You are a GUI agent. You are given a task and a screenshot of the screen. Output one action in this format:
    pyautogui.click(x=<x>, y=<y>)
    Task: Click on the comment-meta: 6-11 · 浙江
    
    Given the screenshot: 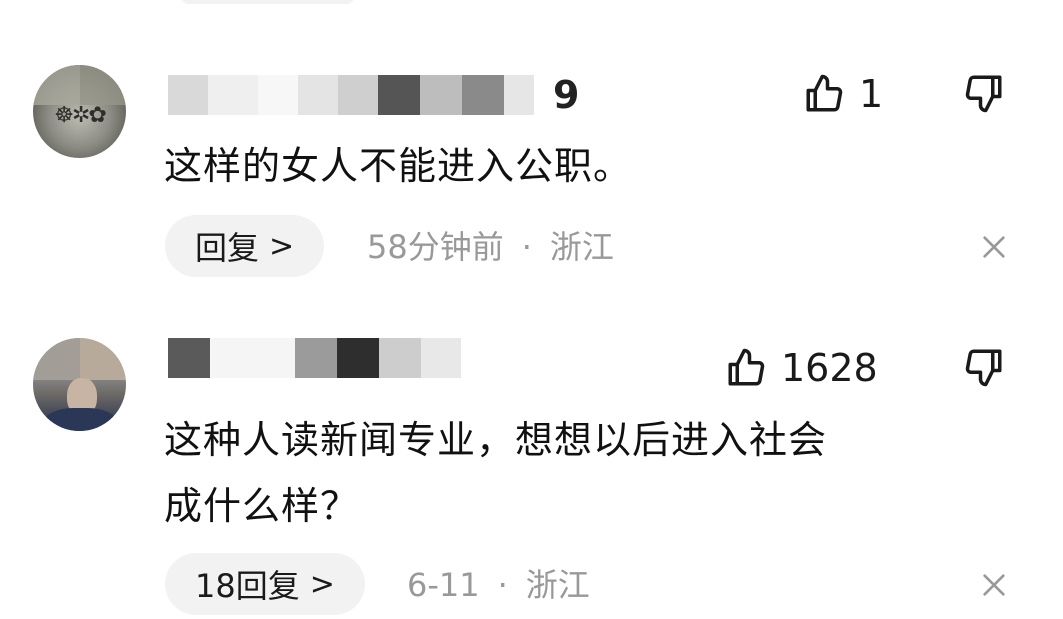 What is the action you would take?
    pyautogui.click(x=498, y=585)
    